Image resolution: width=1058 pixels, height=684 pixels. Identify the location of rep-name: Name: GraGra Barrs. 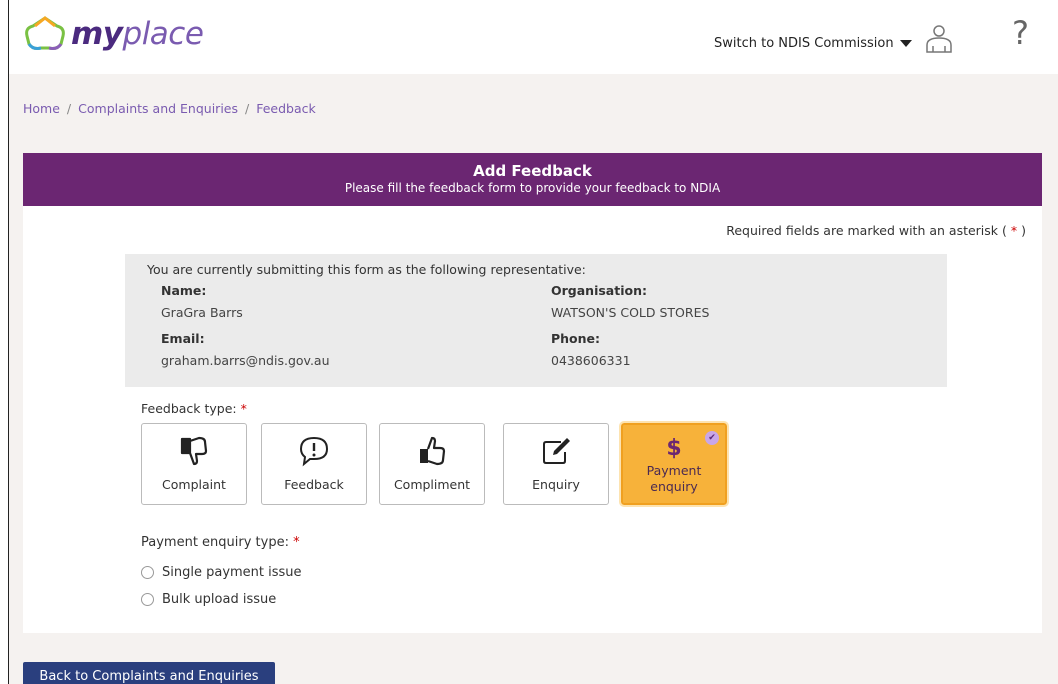
(202, 302).